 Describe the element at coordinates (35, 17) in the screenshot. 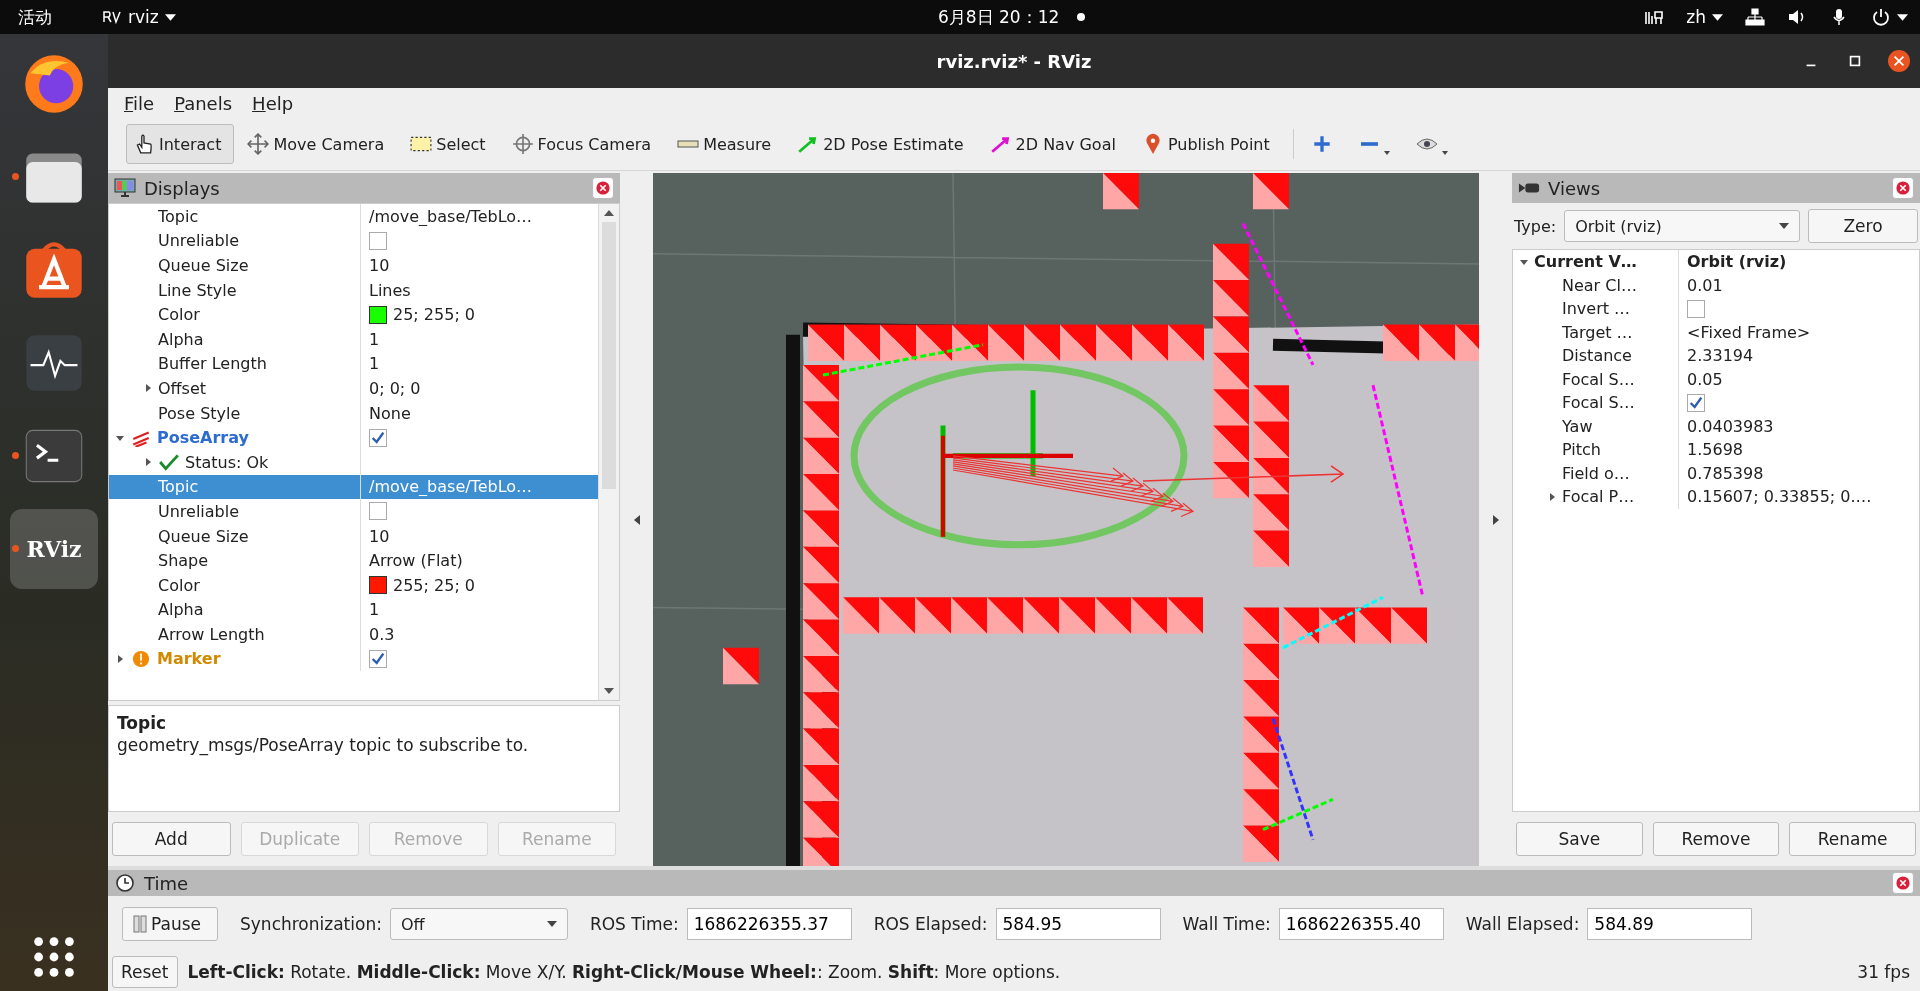

I see `activities-button: 活动` at that location.